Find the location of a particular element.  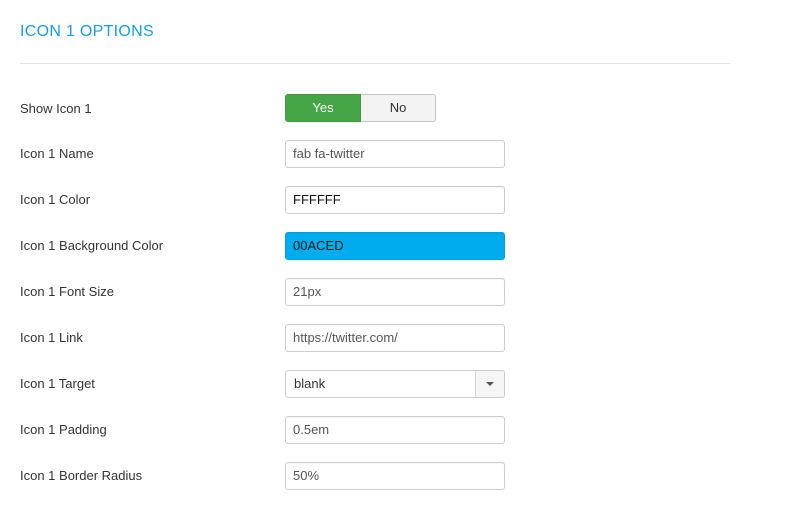

show-icon-toggle: Yes No is located at coordinates (360, 108).